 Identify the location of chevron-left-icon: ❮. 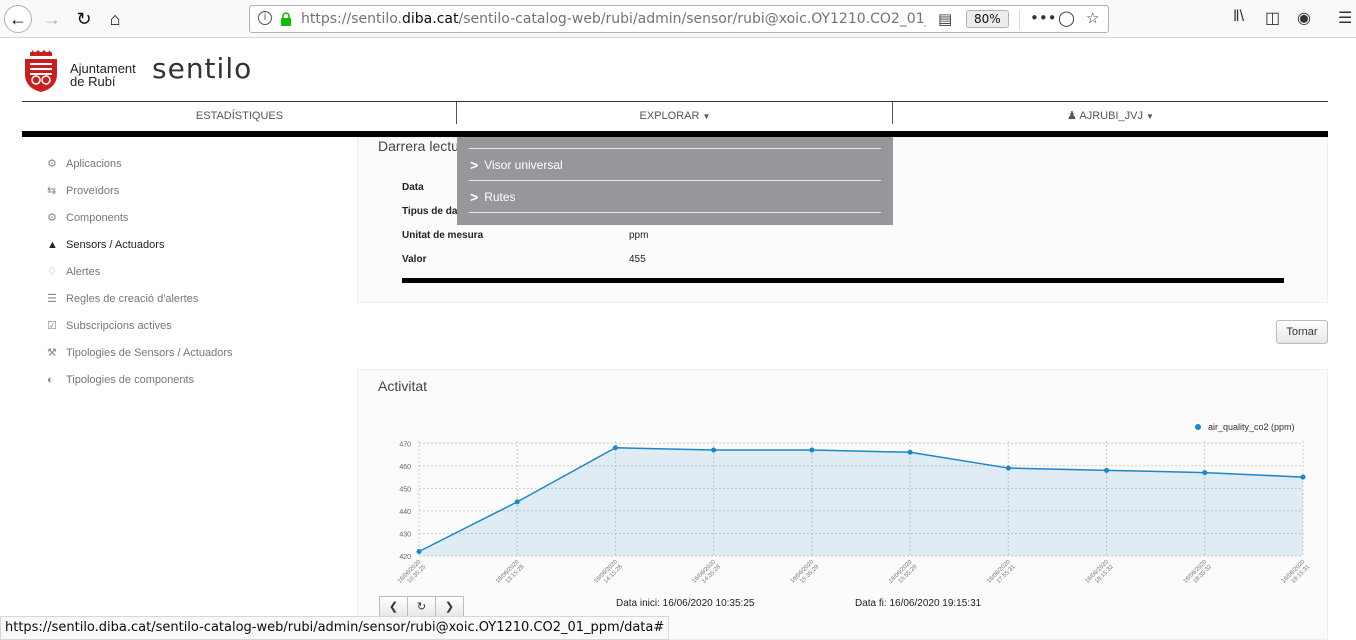
(393, 607).